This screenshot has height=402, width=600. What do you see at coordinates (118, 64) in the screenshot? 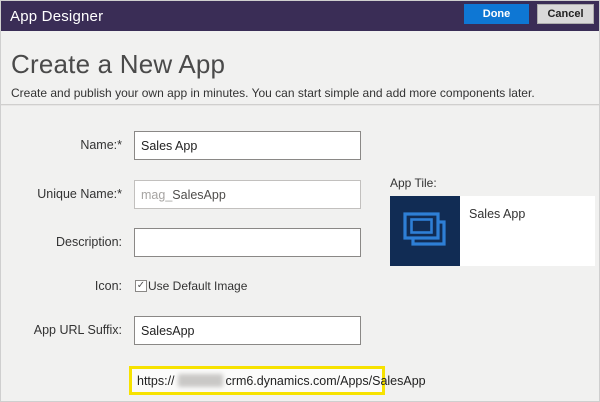
I see `page-title: Create a New App` at bounding box center [118, 64].